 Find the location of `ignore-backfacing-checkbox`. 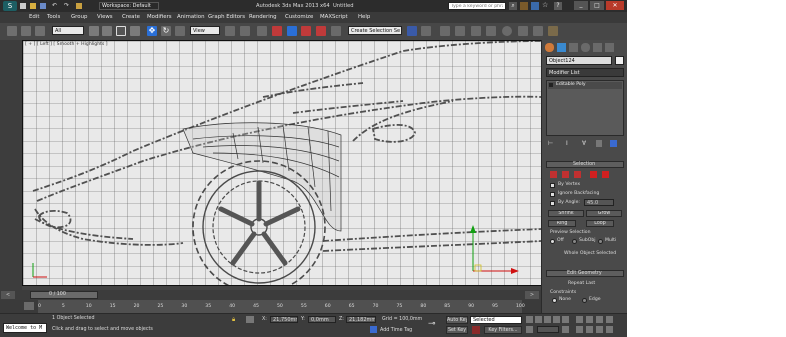

ignore-backfacing-checkbox is located at coordinates (552, 194).